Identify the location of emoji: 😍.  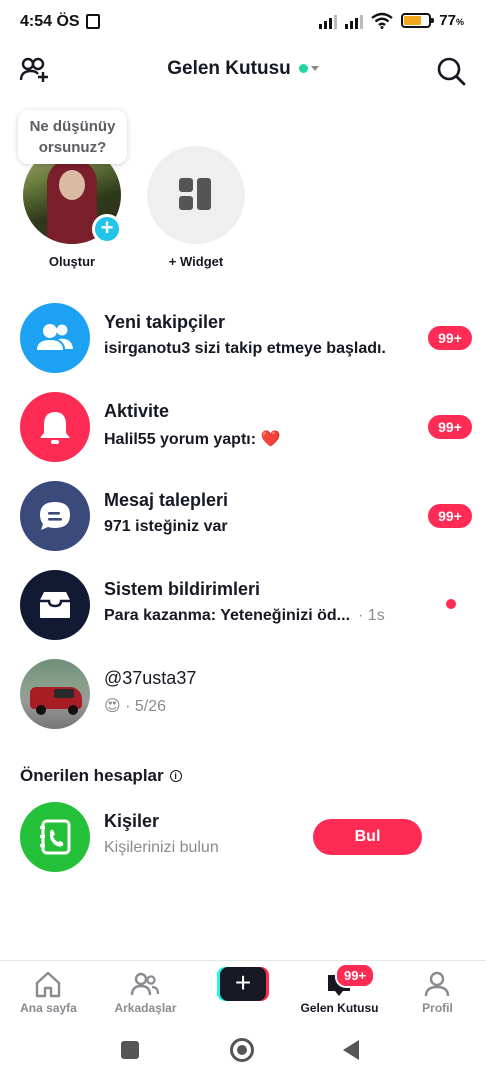
(112, 706).